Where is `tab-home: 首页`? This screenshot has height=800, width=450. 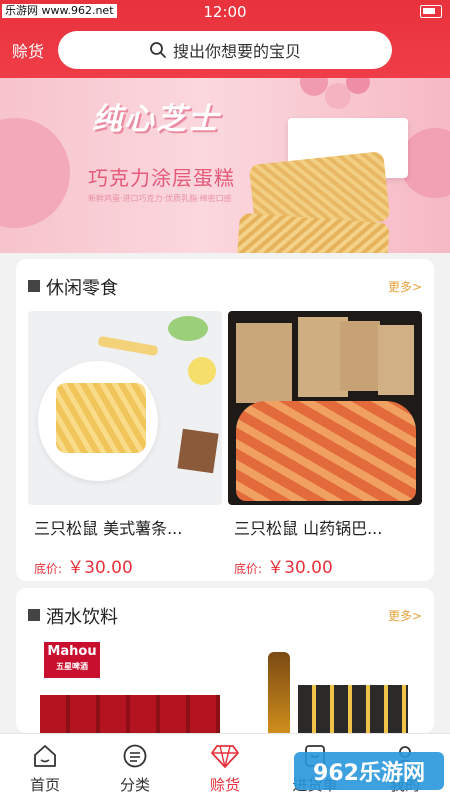 tab-home: 首页 is located at coordinates (45, 767).